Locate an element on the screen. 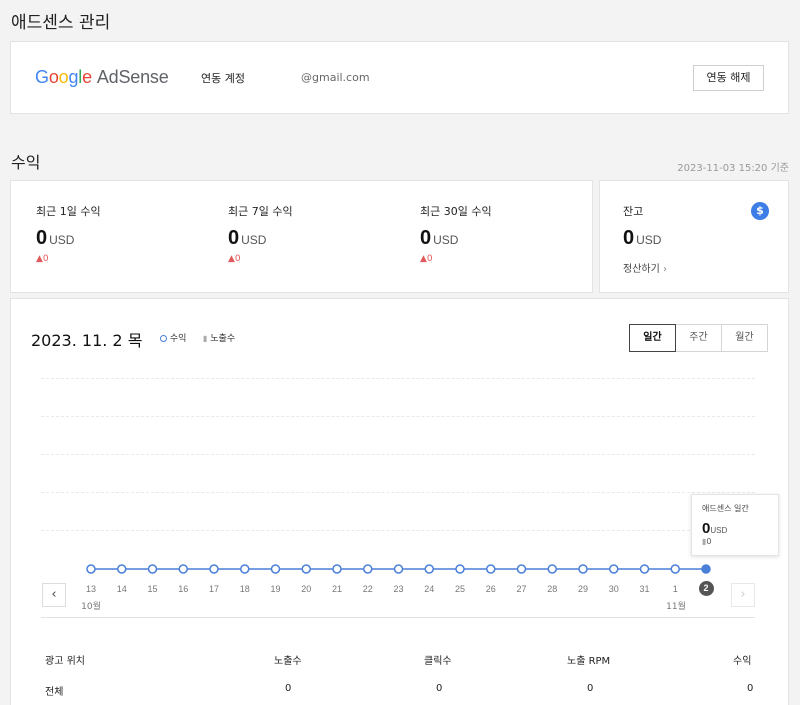 The height and width of the screenshot is (705, 800). x-tick-label: 28 is located at coordinates (552, 589).